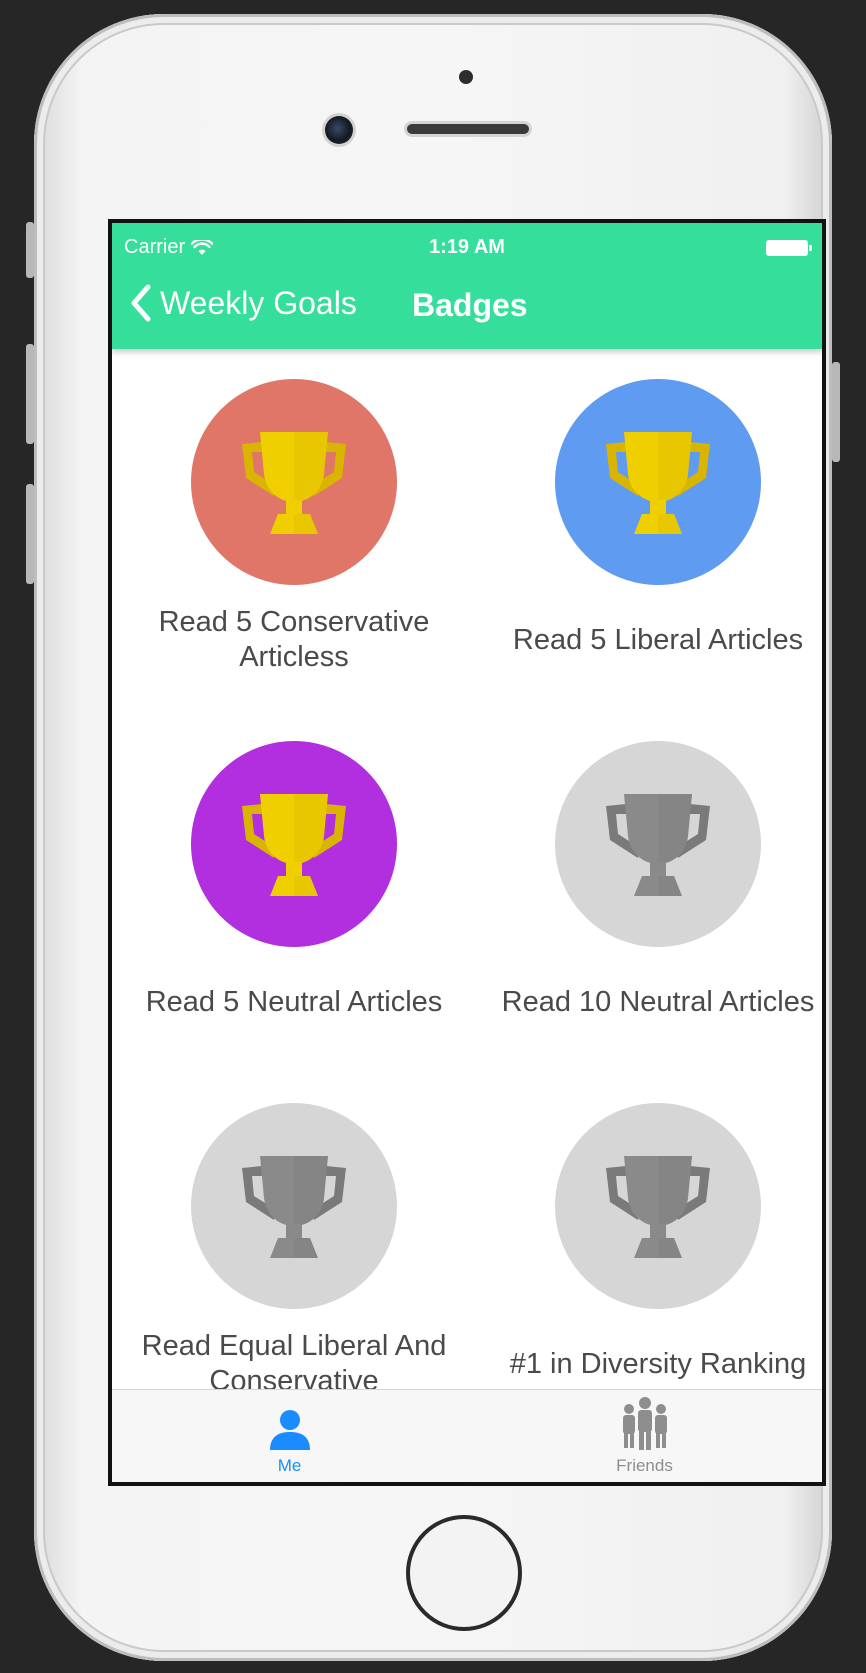 Image resolution: width=866 pixels, height=1673 pixels. Describe the element at coordinates (294, 1001) in the screenshot. I see `badge-label: Read 5 Neutral Articles` at that location.